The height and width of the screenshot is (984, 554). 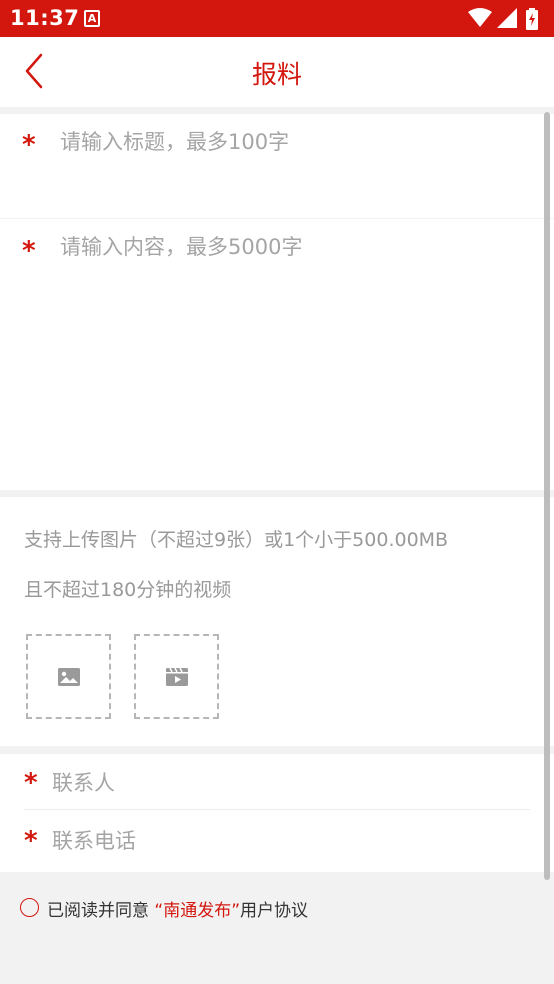 I want to click on status-bar: 11:37 A, so click(x=277, y=18).